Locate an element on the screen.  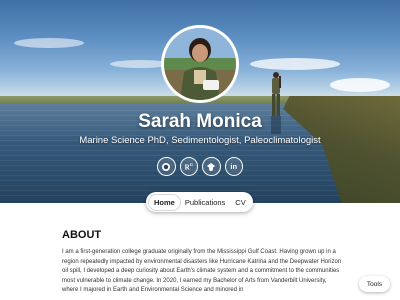
main-nav: Home Publications CV is located at coordinates (199, 202).